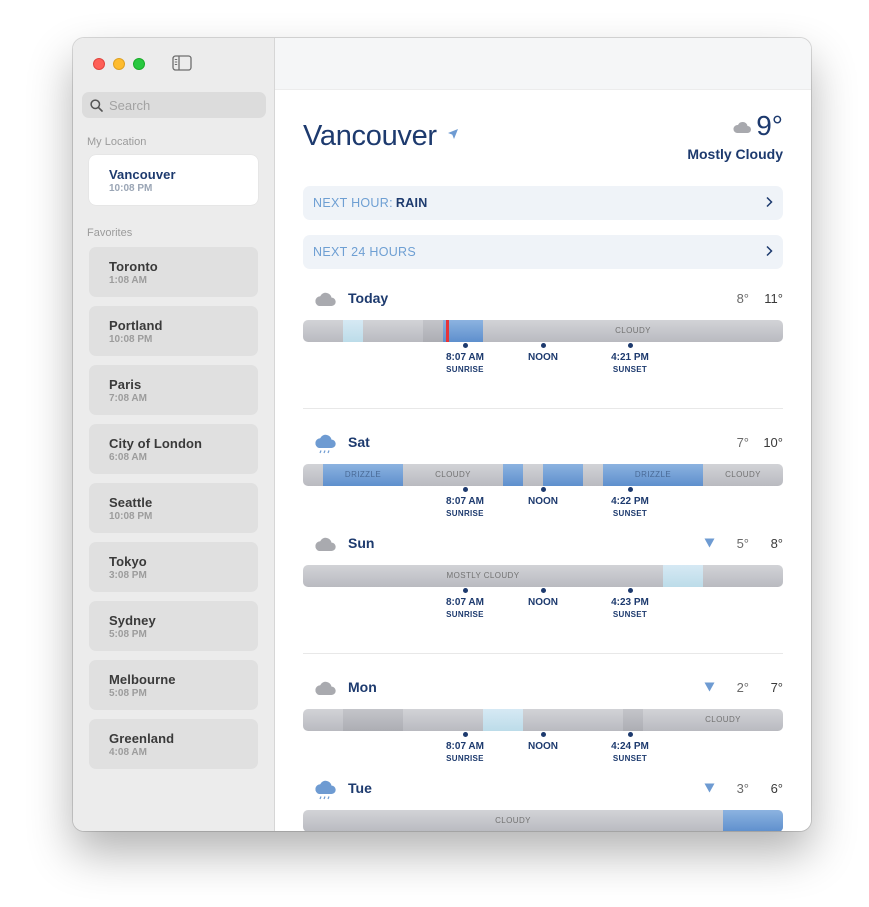 The width and height of the screenshot is (869, 907). I want to click on conditions-bar-today: CLOUDY, so click(543, 331).